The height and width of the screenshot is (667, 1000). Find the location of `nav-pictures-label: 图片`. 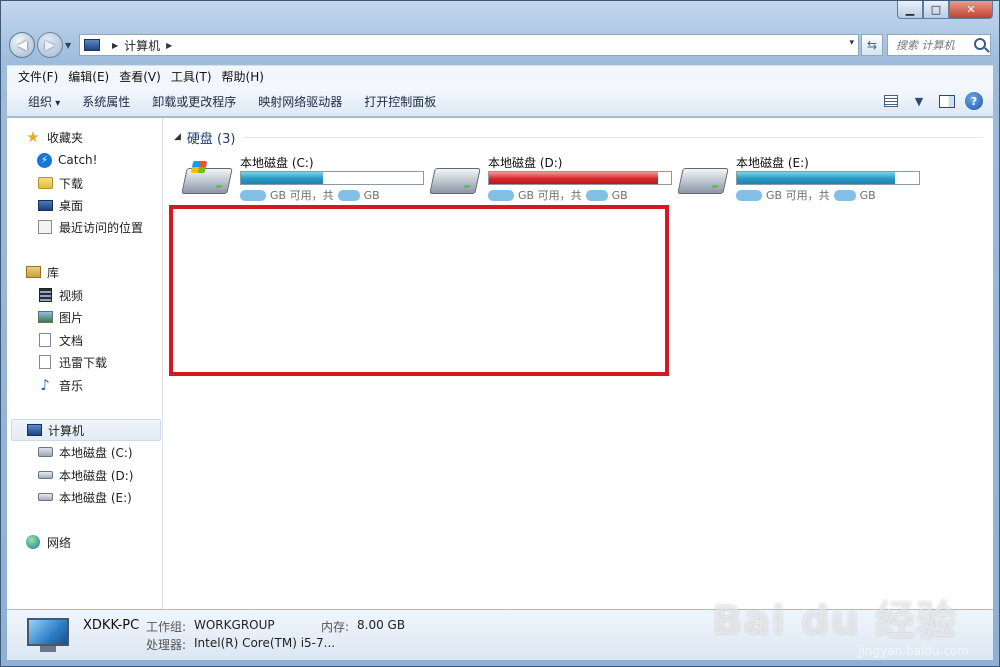

nav-pictures-label: 图片 is located at coordinates (71, 317).